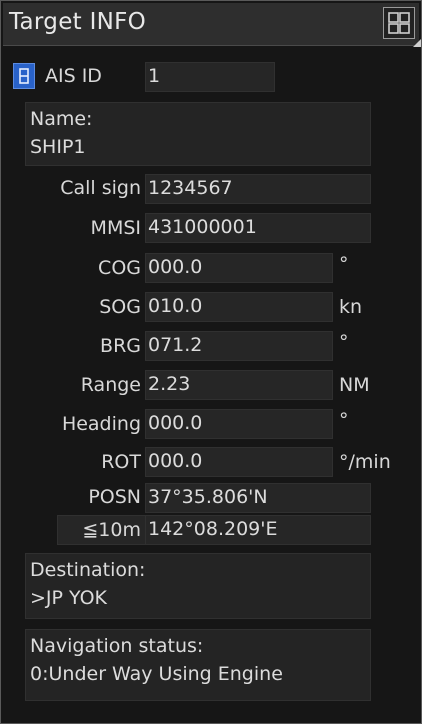  Describe the element at coordinates (117, 646) in the screenshot. I see `navigation-status-label: Navigation status:` at that location.